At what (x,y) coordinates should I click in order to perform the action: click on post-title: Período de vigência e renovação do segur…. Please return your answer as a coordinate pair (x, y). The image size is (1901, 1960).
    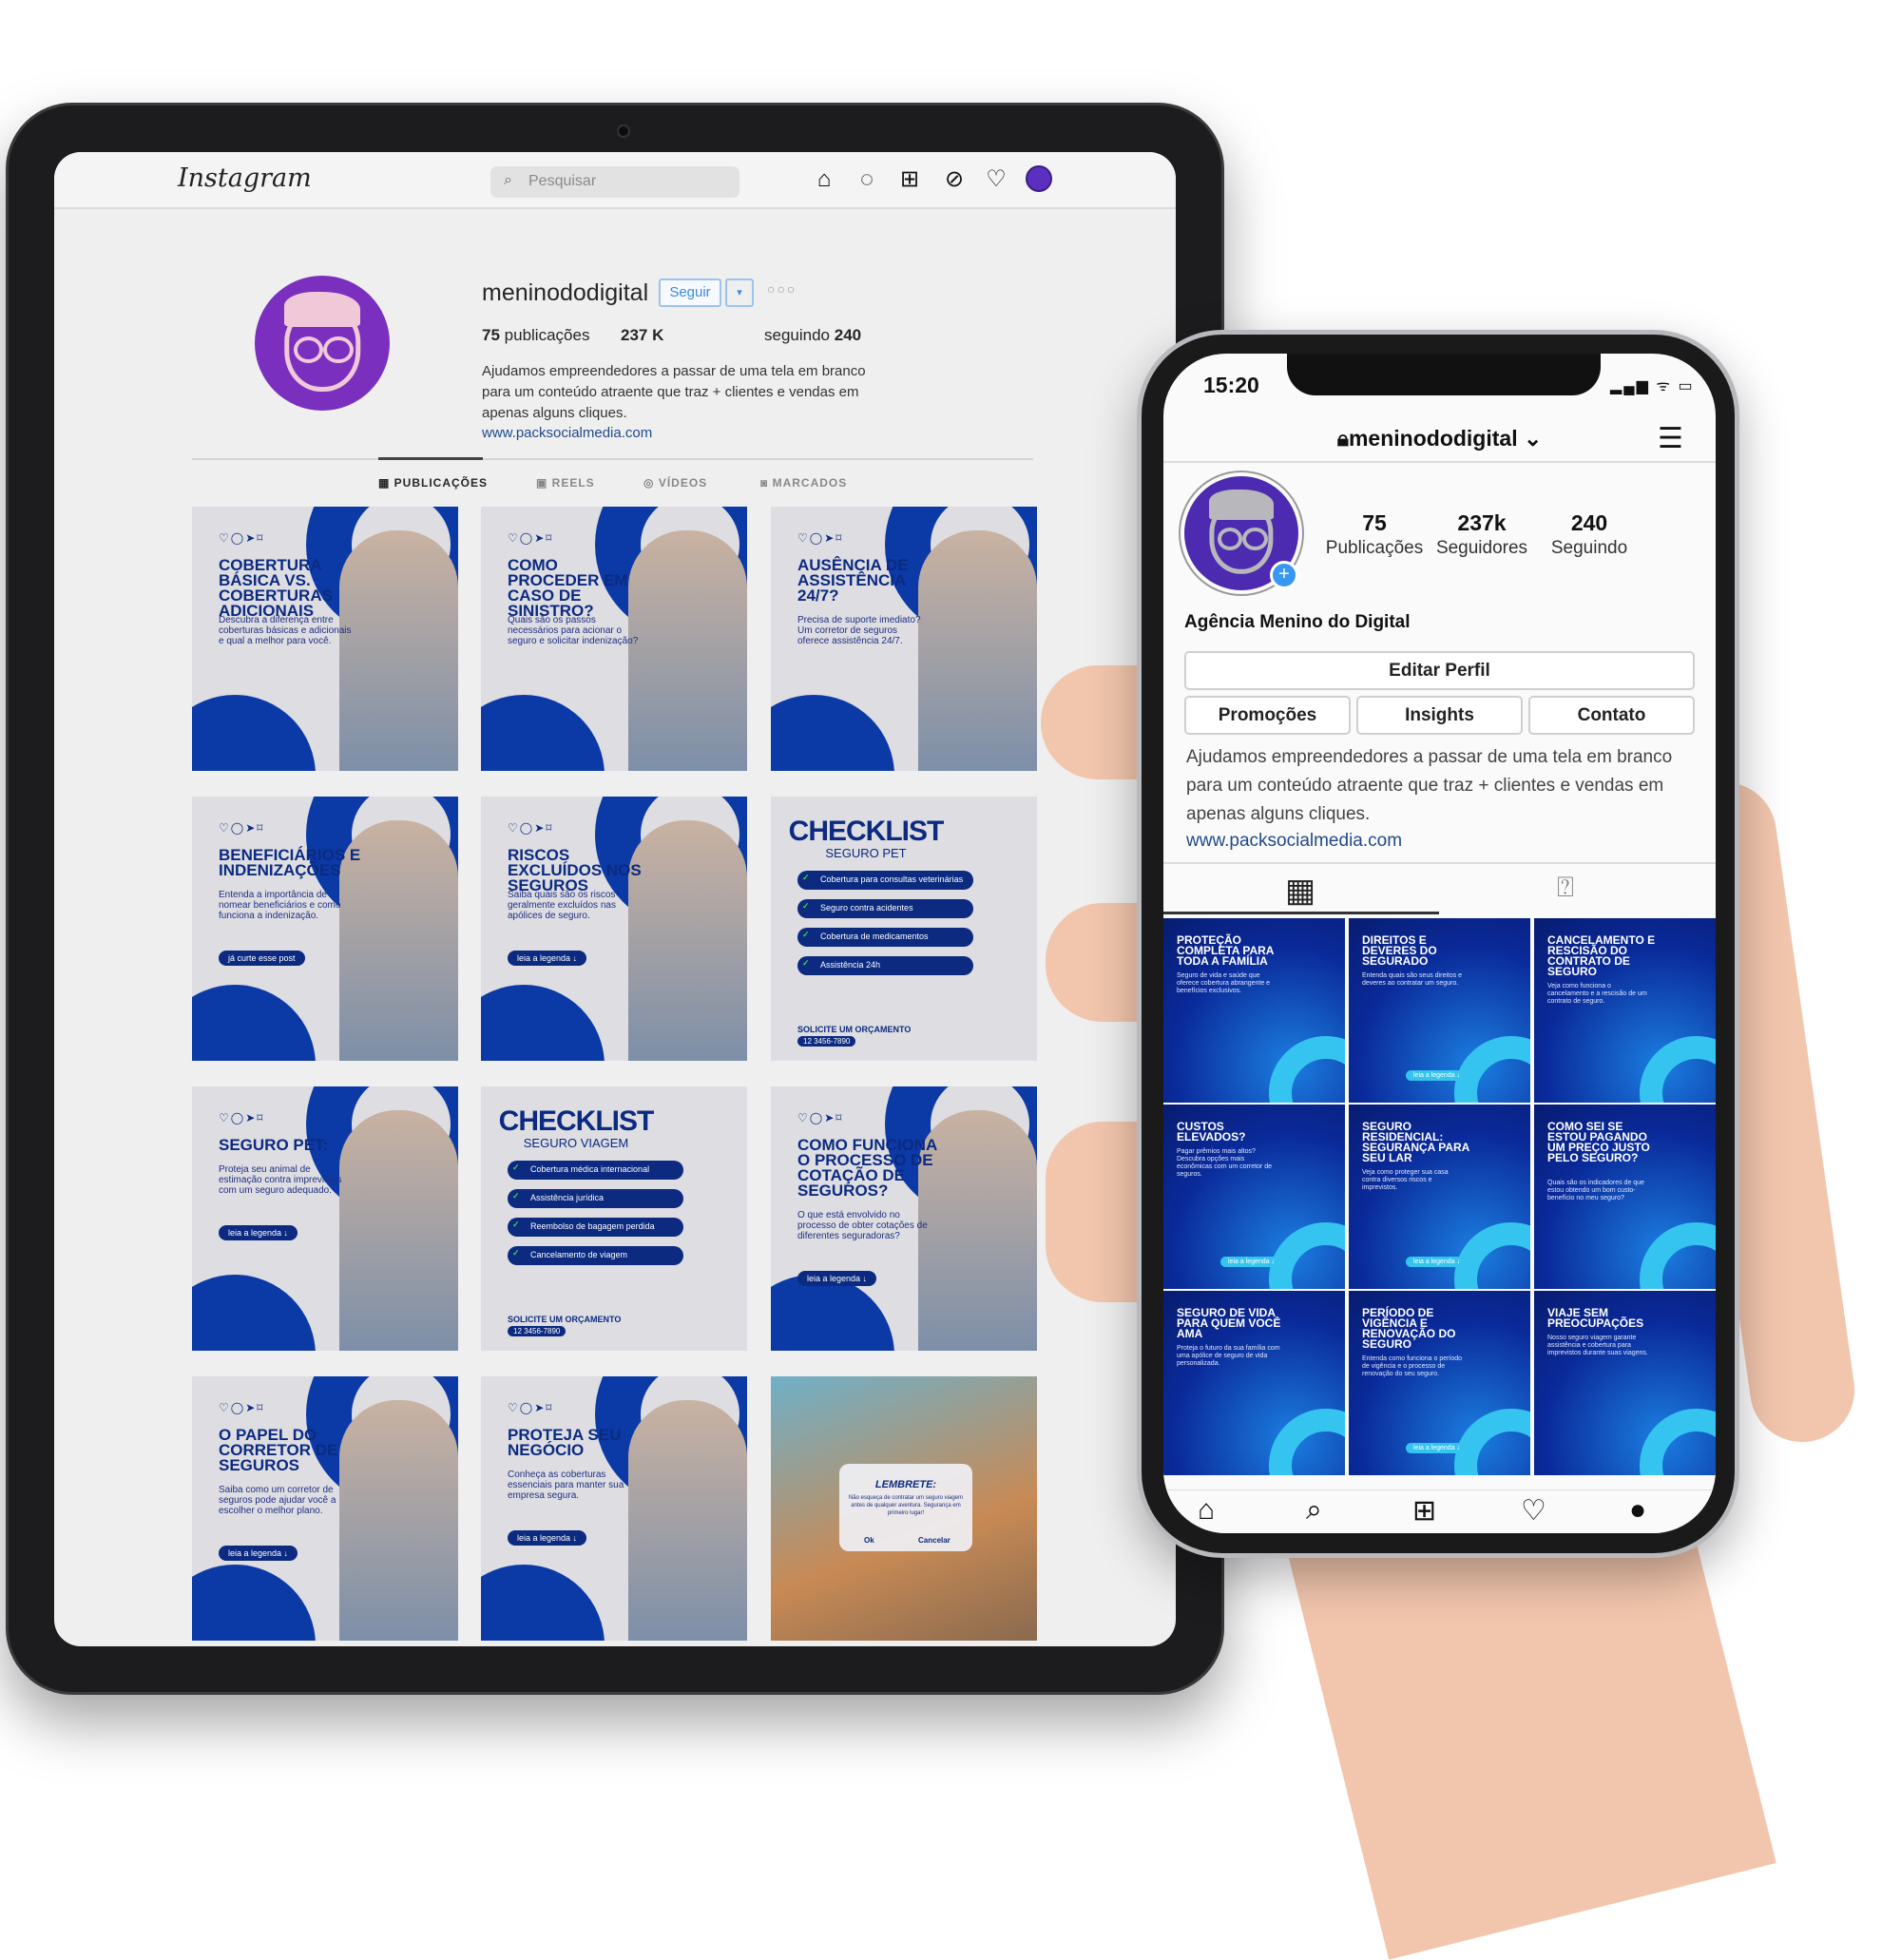
    Looking at the image, I should click on (1409, 1328).